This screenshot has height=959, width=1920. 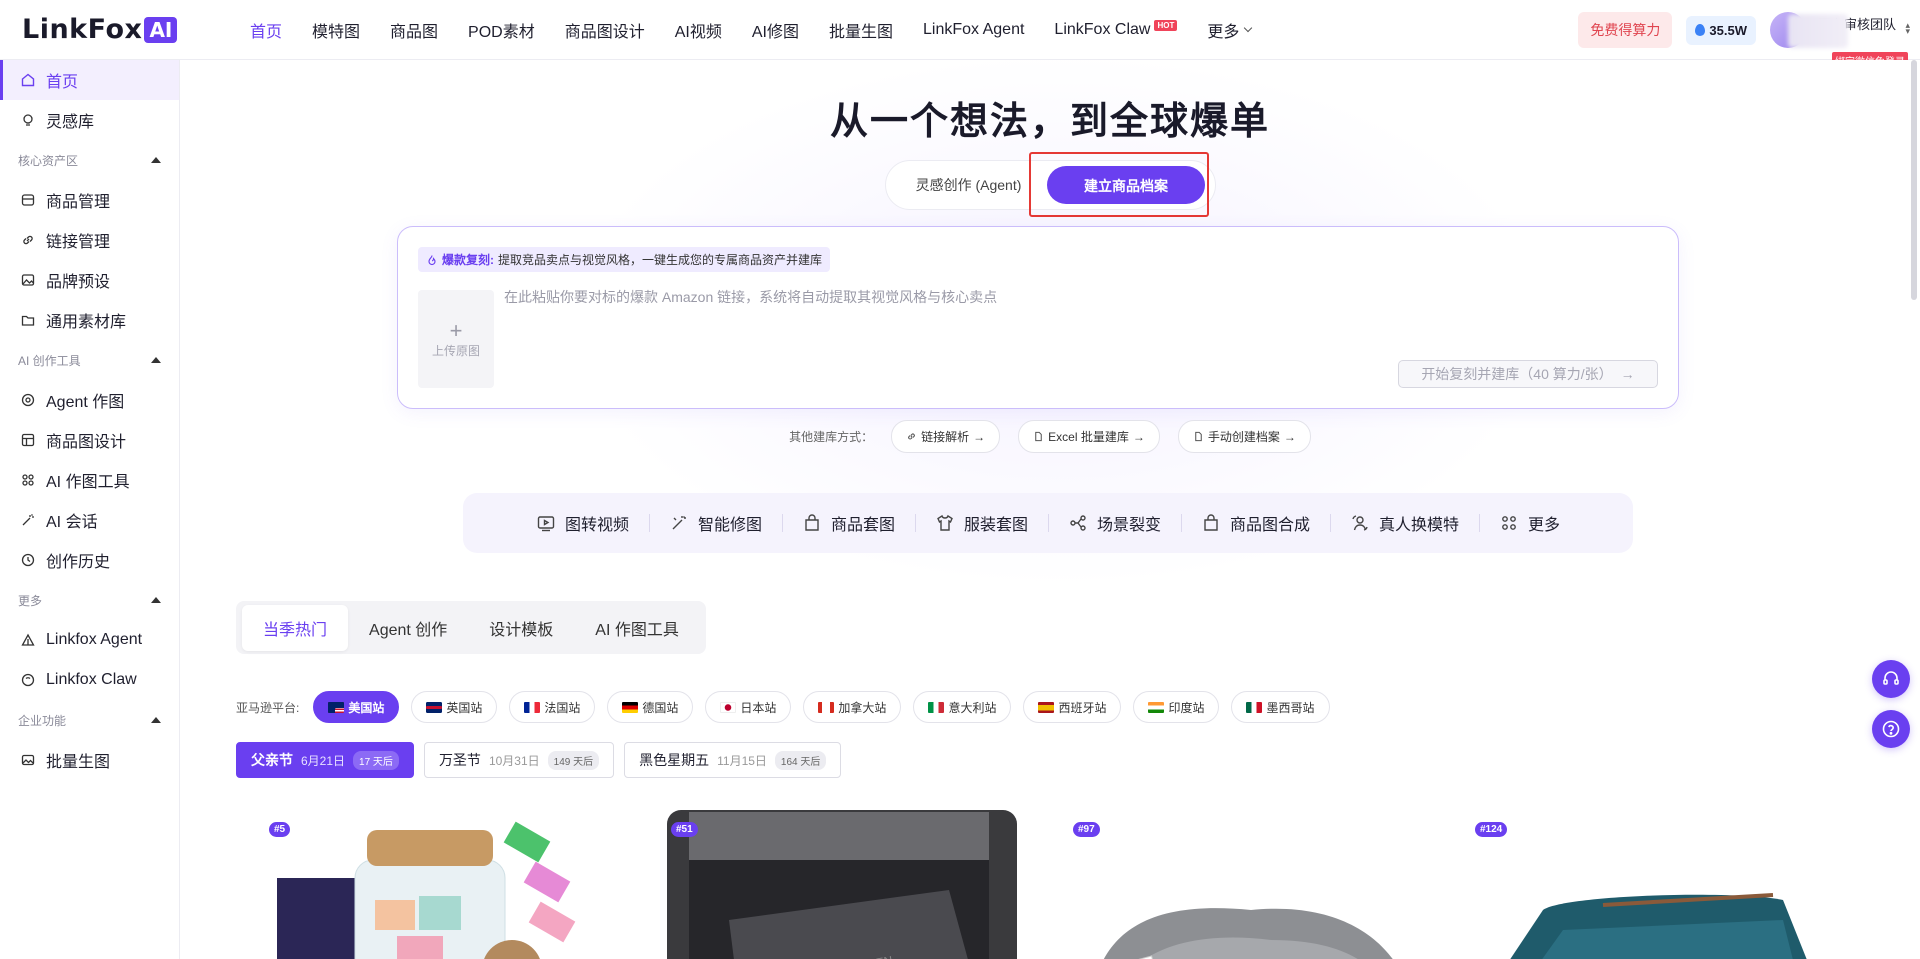 I want to click on nav-item-pod: POD素材, so click(x=501, y=30).